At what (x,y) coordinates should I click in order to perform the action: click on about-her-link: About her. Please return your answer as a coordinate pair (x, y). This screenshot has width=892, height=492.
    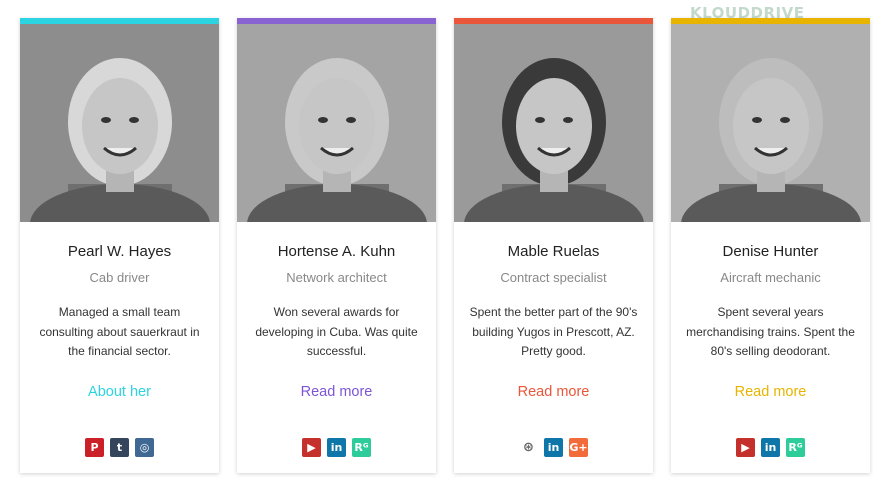
    Looking at the image, I should click on (119, 392).